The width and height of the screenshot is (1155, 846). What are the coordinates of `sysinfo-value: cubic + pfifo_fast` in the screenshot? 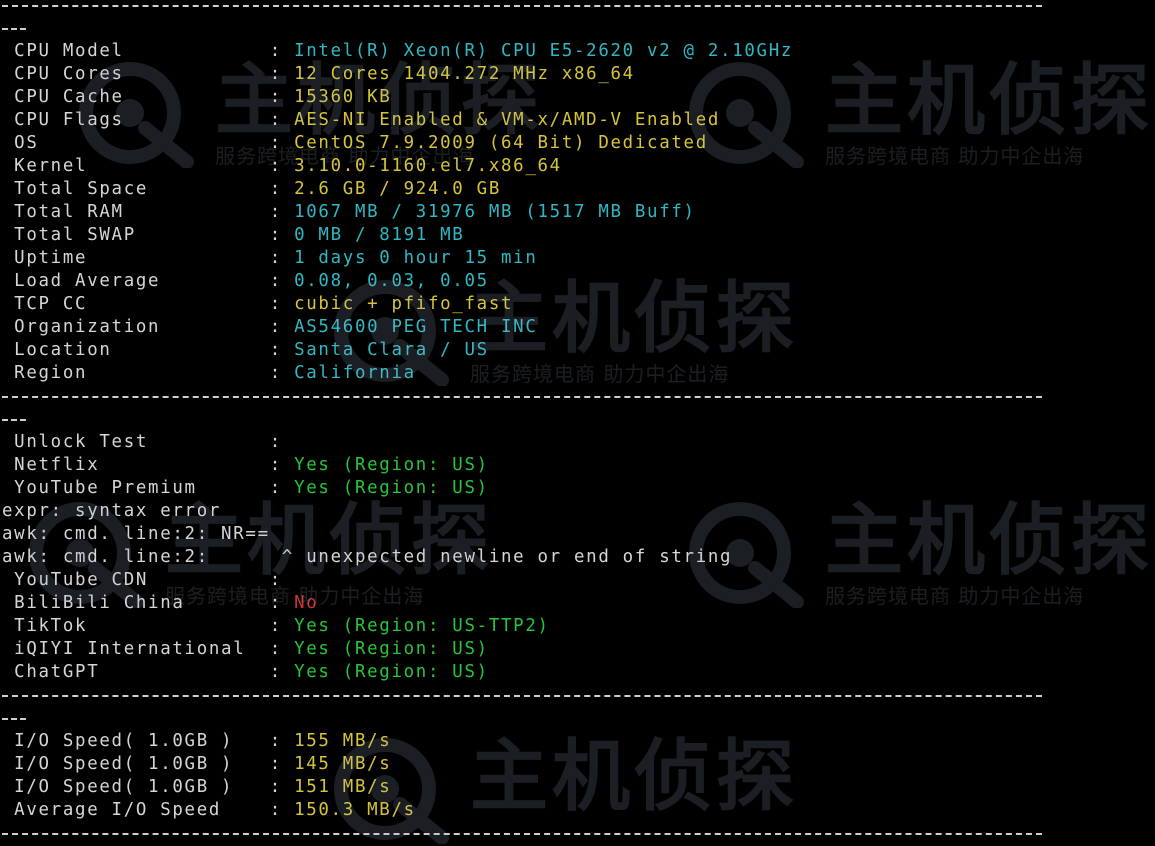 It's located at (404, 304).